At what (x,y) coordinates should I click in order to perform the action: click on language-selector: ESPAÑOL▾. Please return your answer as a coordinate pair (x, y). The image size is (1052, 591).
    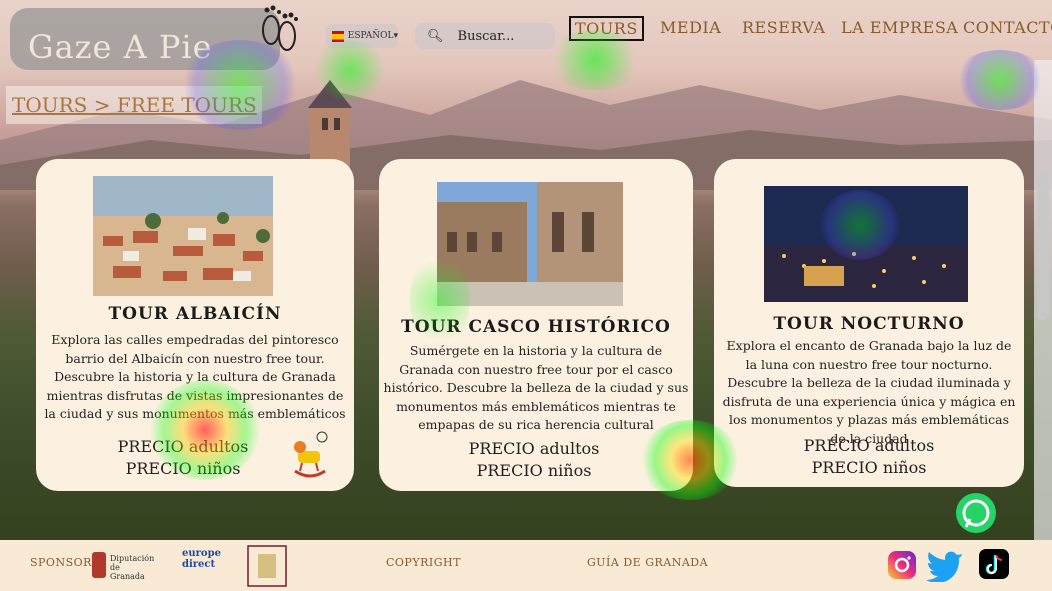
    Looking at the image, I should click on (362, 36).